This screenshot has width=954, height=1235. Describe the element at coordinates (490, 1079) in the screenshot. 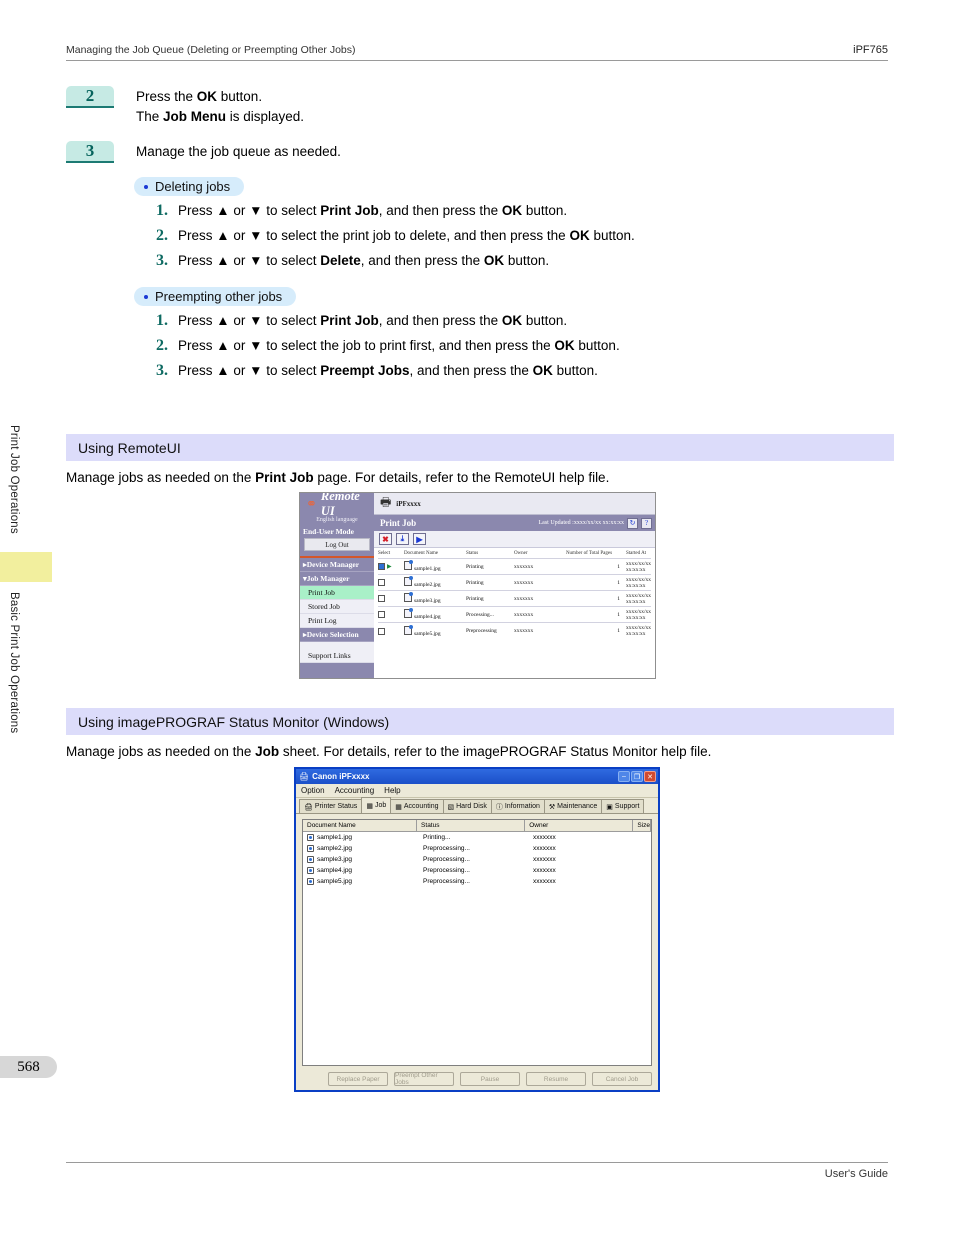

I see `pause-button: Pause` at that location.